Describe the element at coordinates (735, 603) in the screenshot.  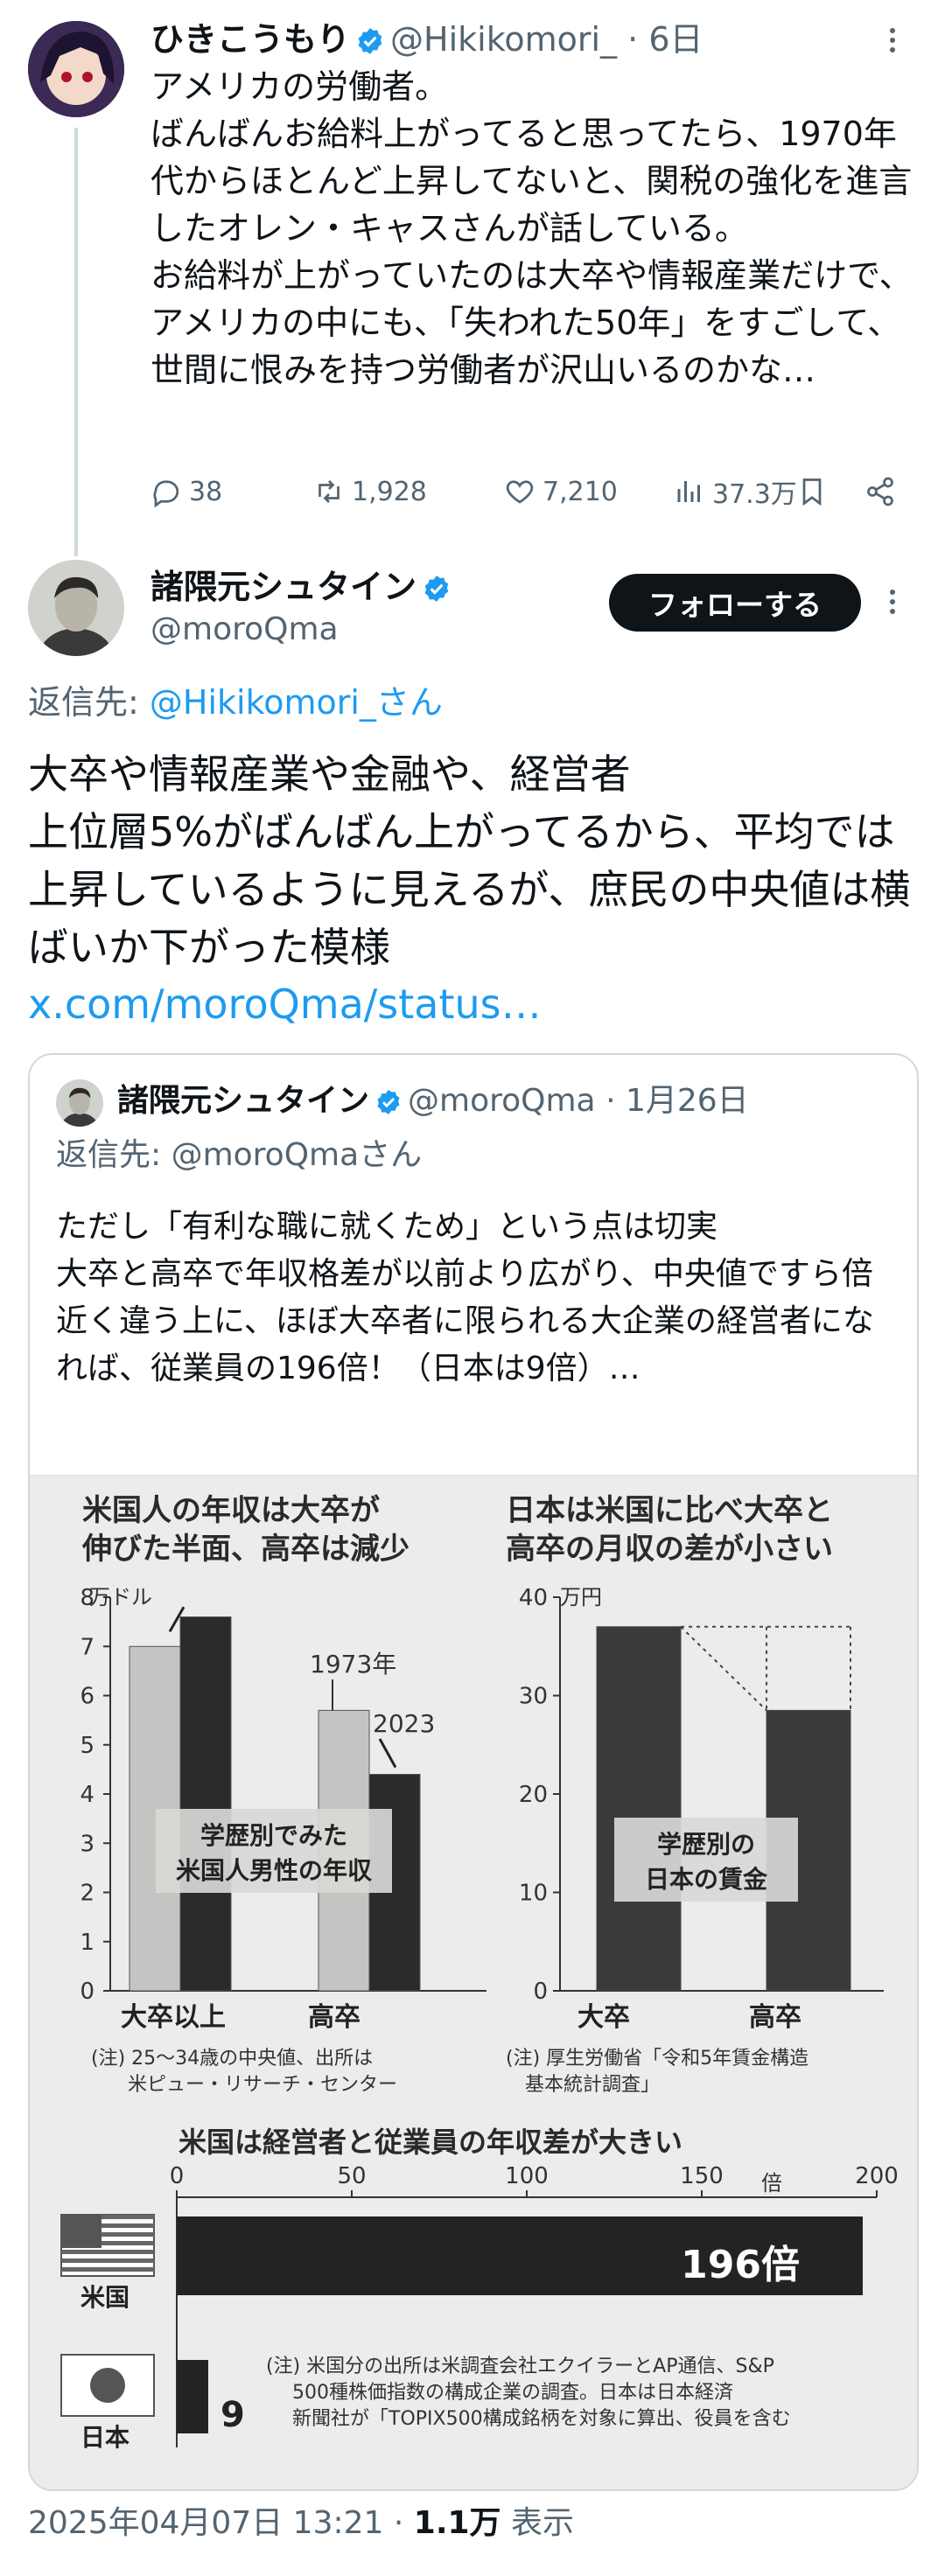
I see `follow-button: フォローする` at that location.